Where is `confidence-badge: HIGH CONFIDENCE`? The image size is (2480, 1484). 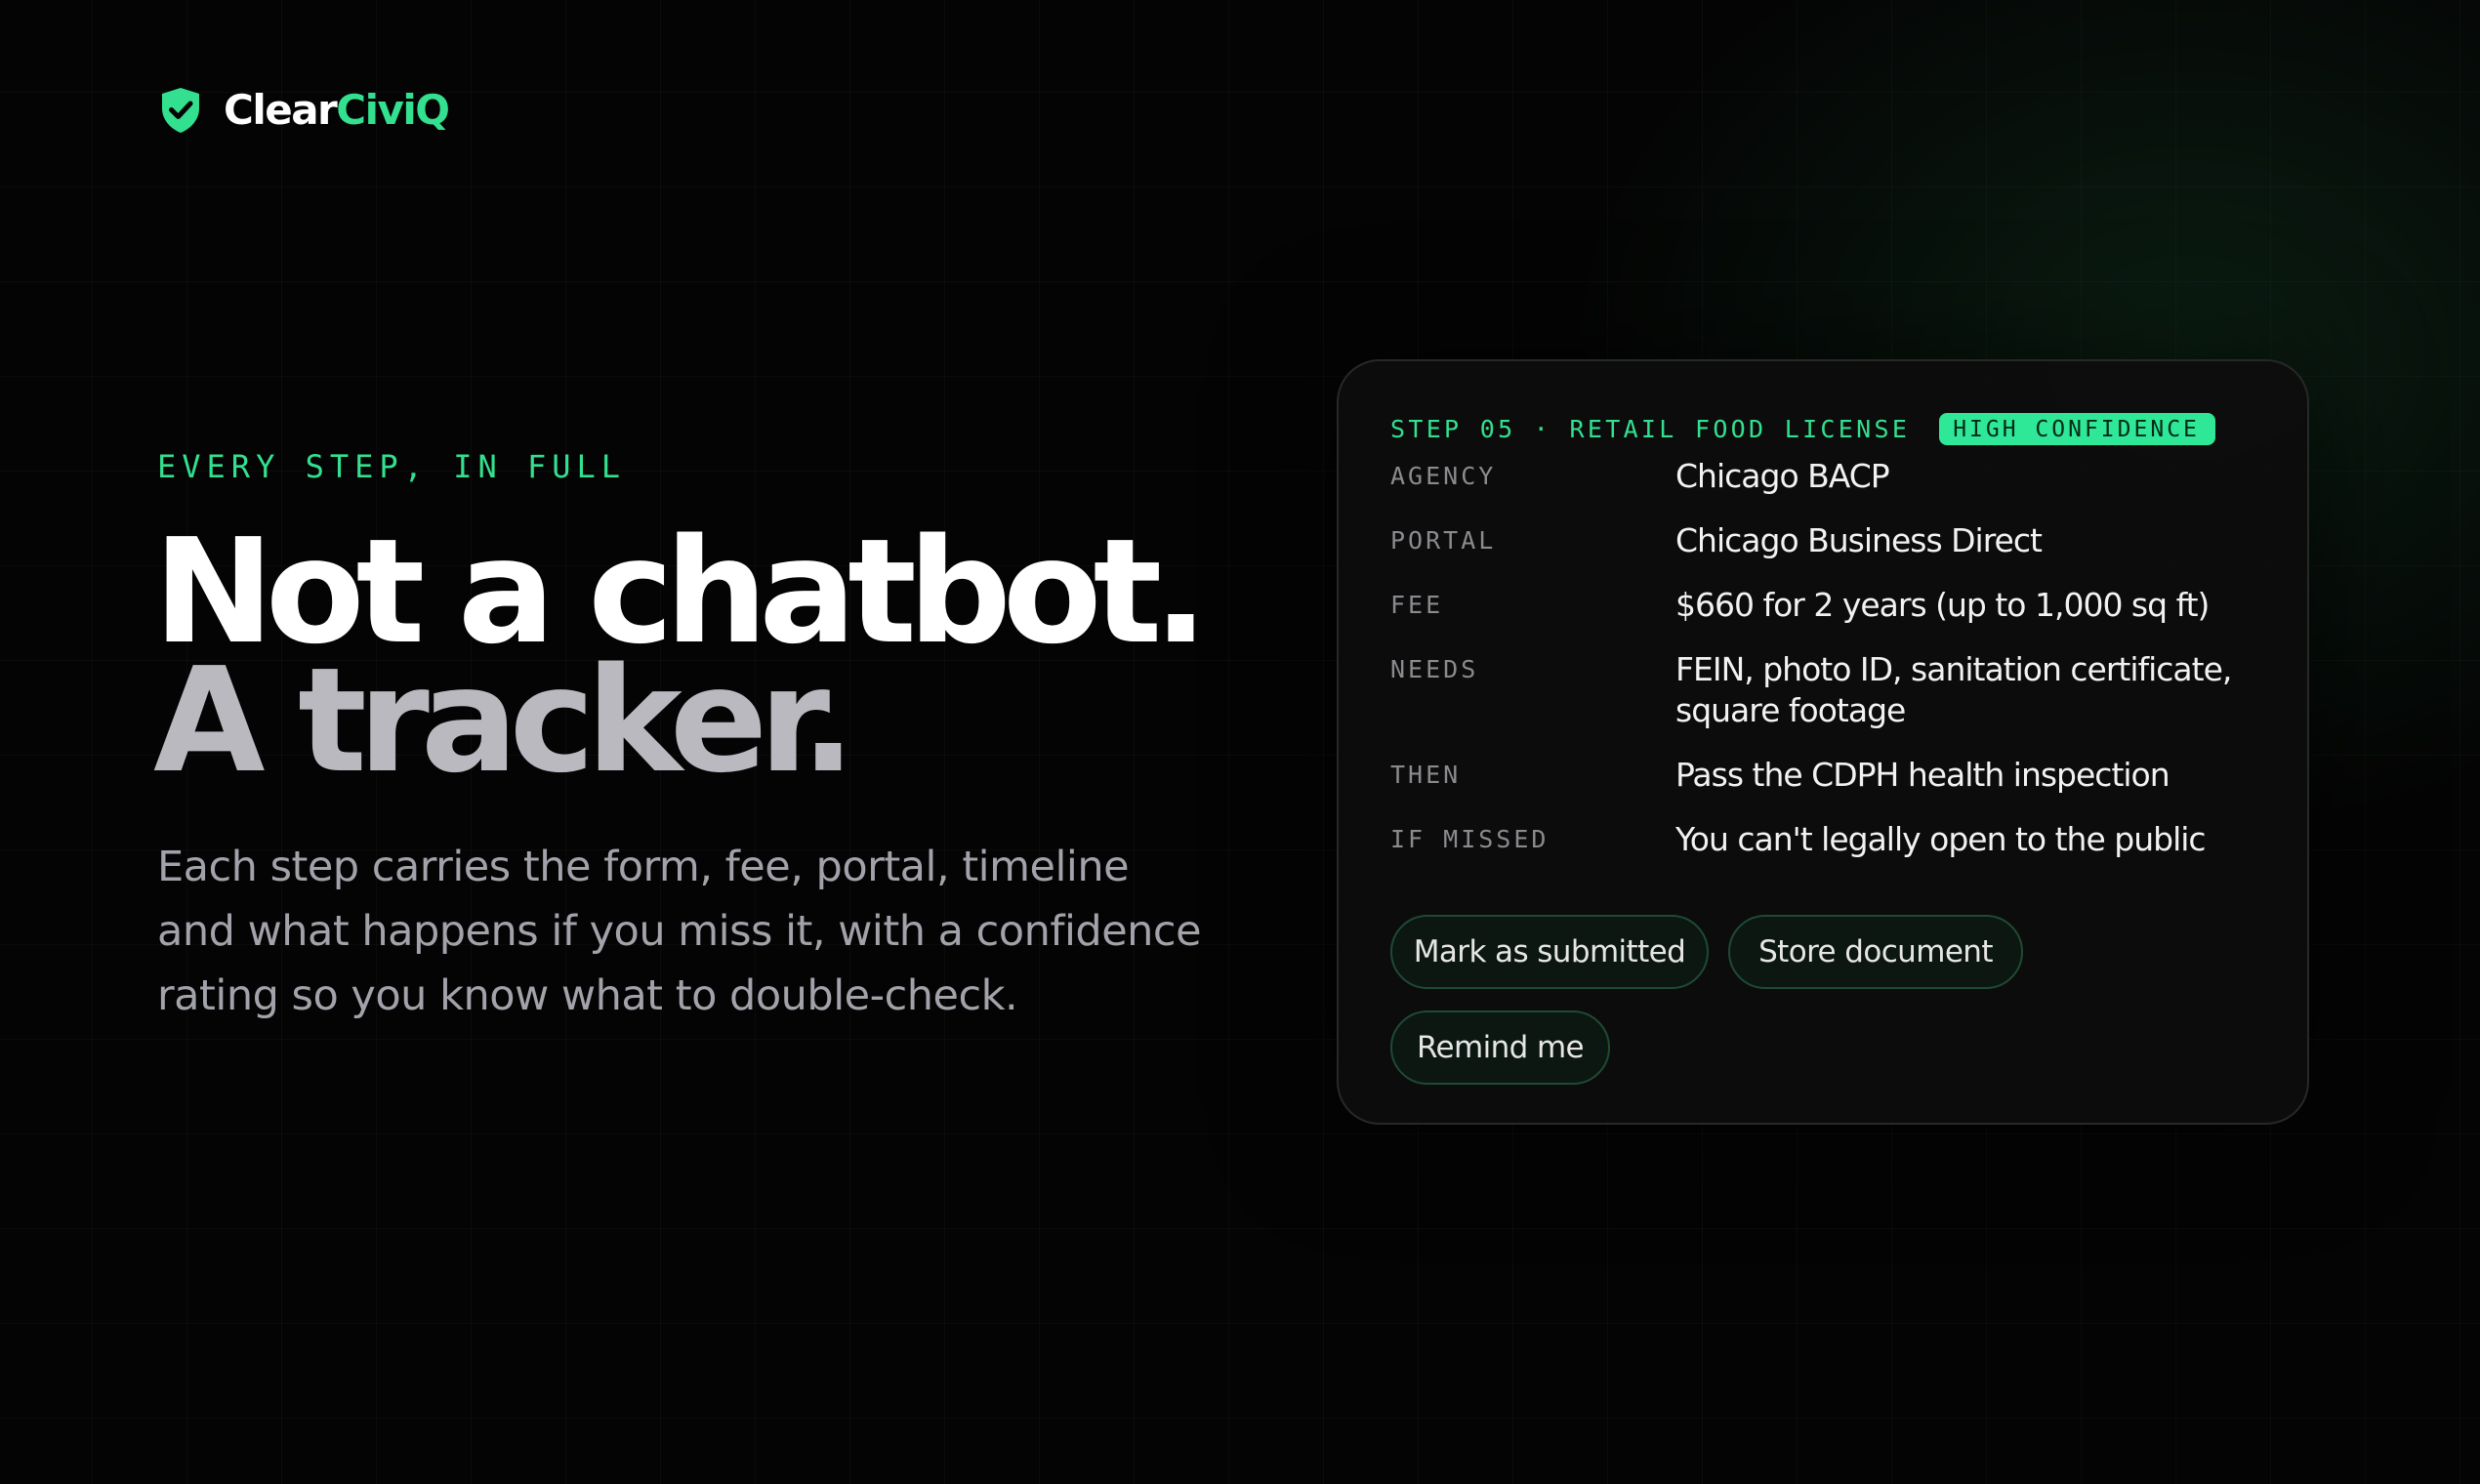 confidence-badge: HIGH CONFIDENCE is located at coordinates (2077, 429).